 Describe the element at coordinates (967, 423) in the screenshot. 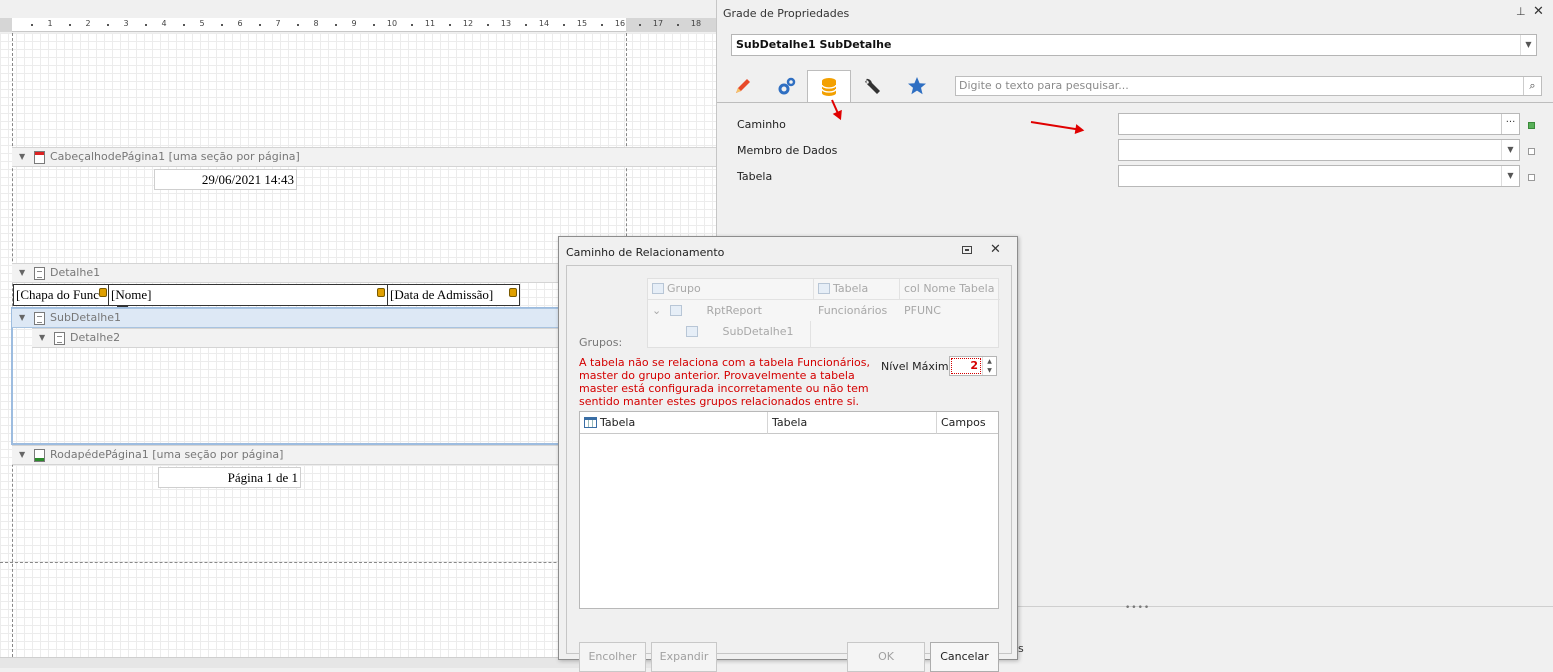

I see `column-header-campos: Campos` at that location.